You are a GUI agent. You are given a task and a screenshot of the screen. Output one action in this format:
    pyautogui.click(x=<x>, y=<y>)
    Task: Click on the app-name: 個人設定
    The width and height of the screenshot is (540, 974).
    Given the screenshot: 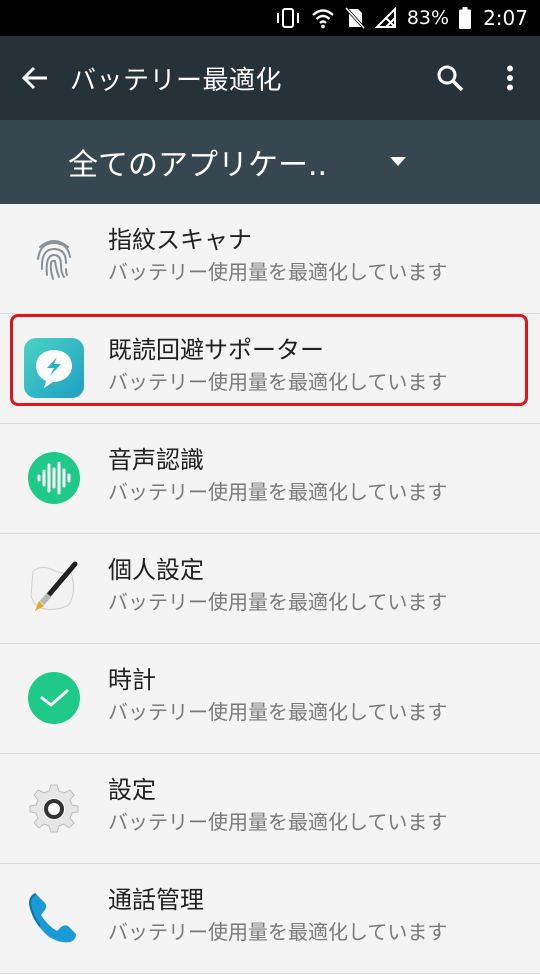 What is the action you would take?
    pyautogui.click(x=156, y=570)
    